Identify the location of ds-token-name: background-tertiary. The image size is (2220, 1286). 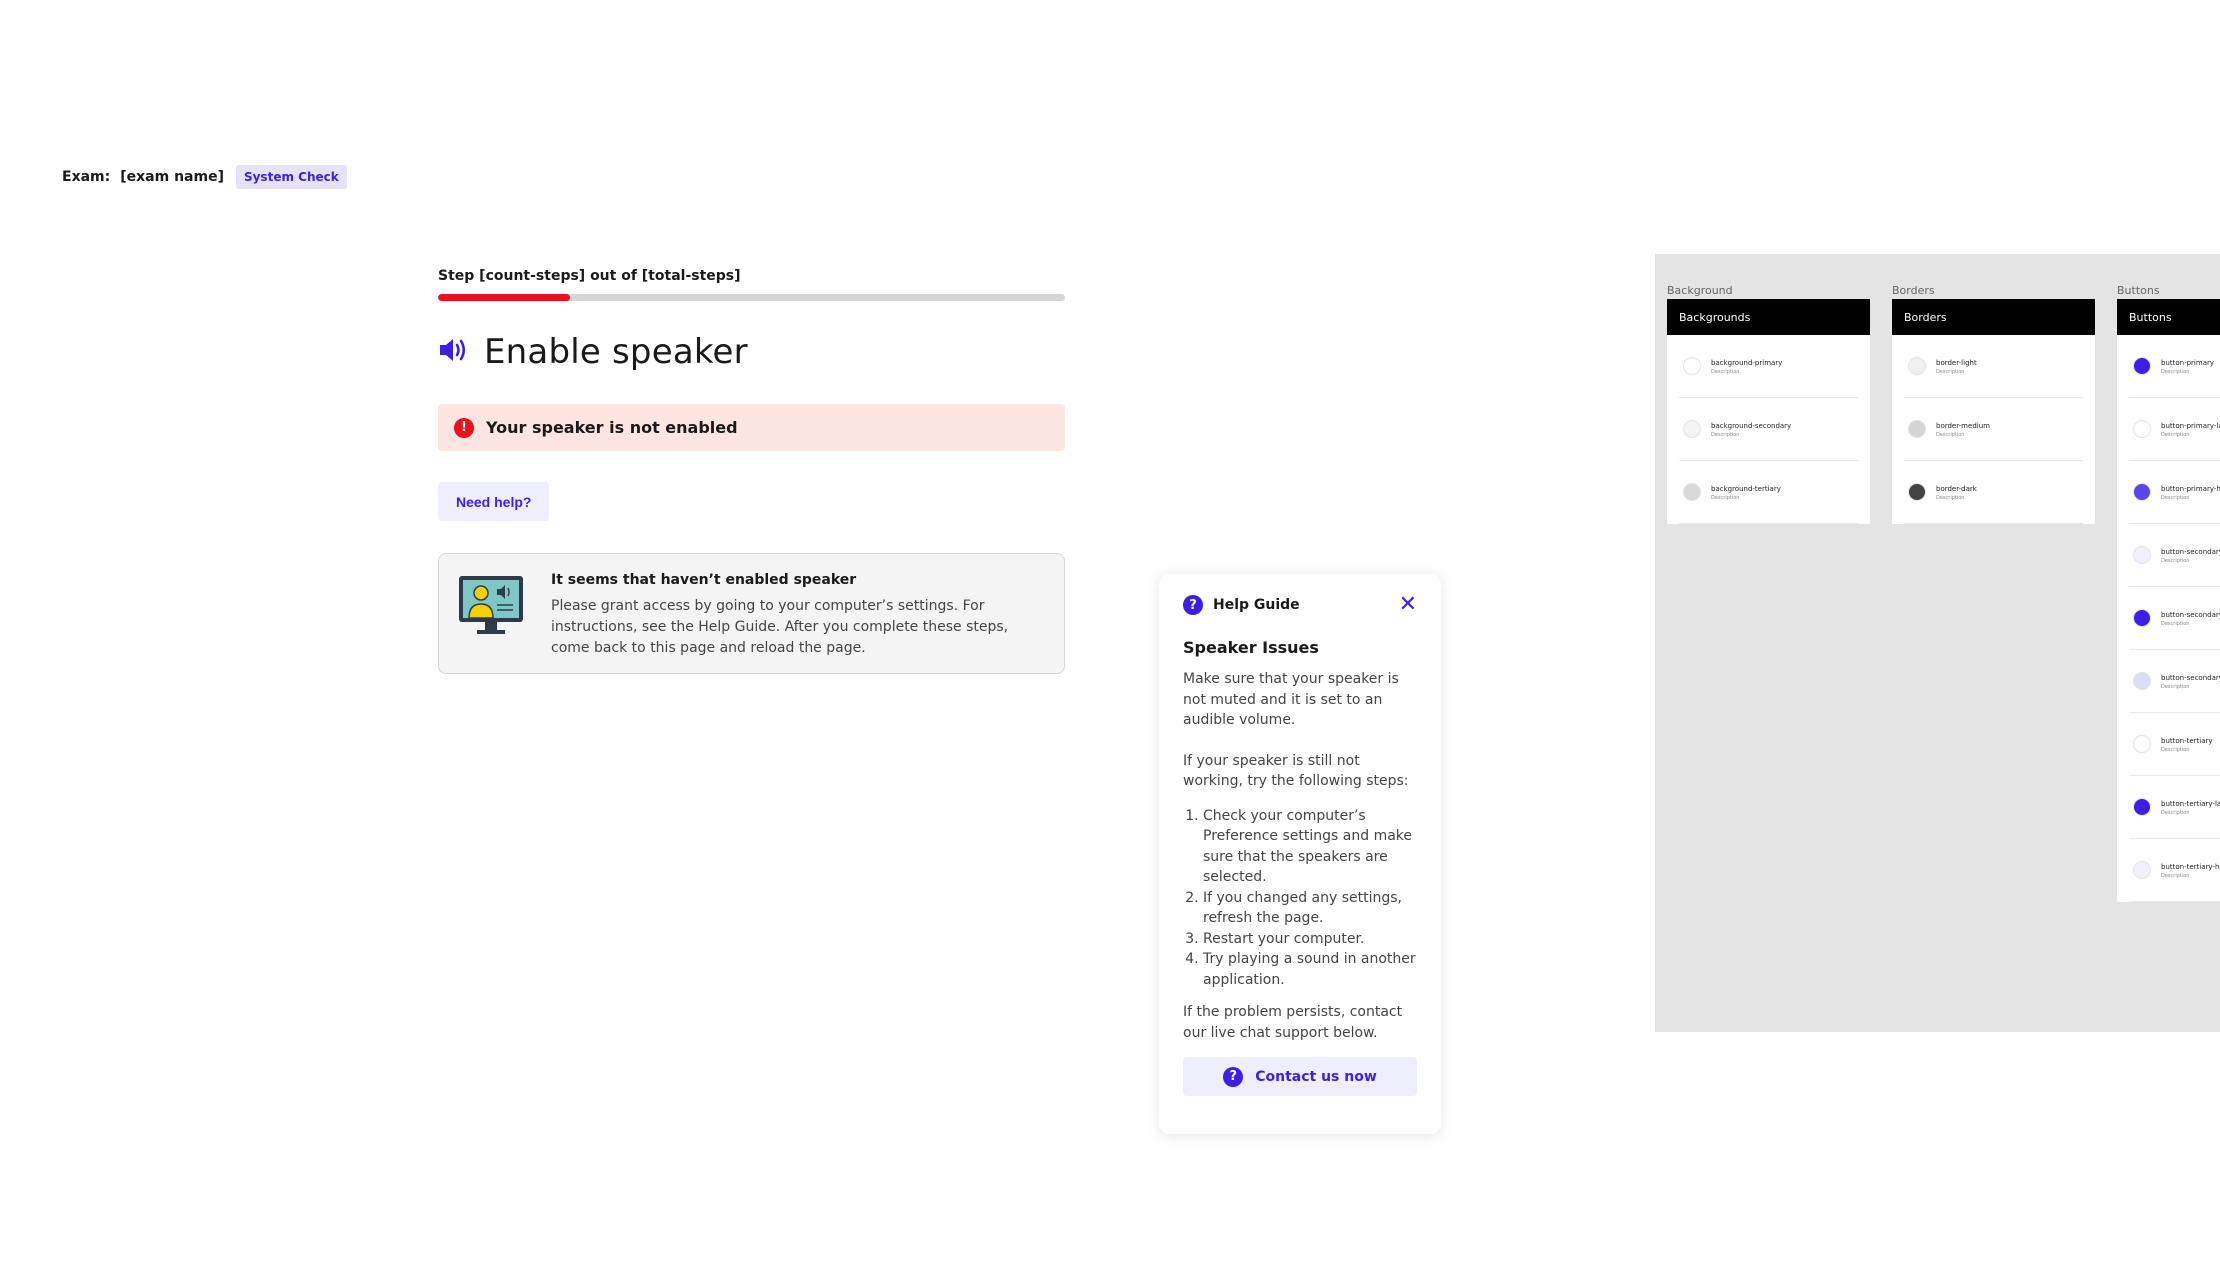
(1746, 489).